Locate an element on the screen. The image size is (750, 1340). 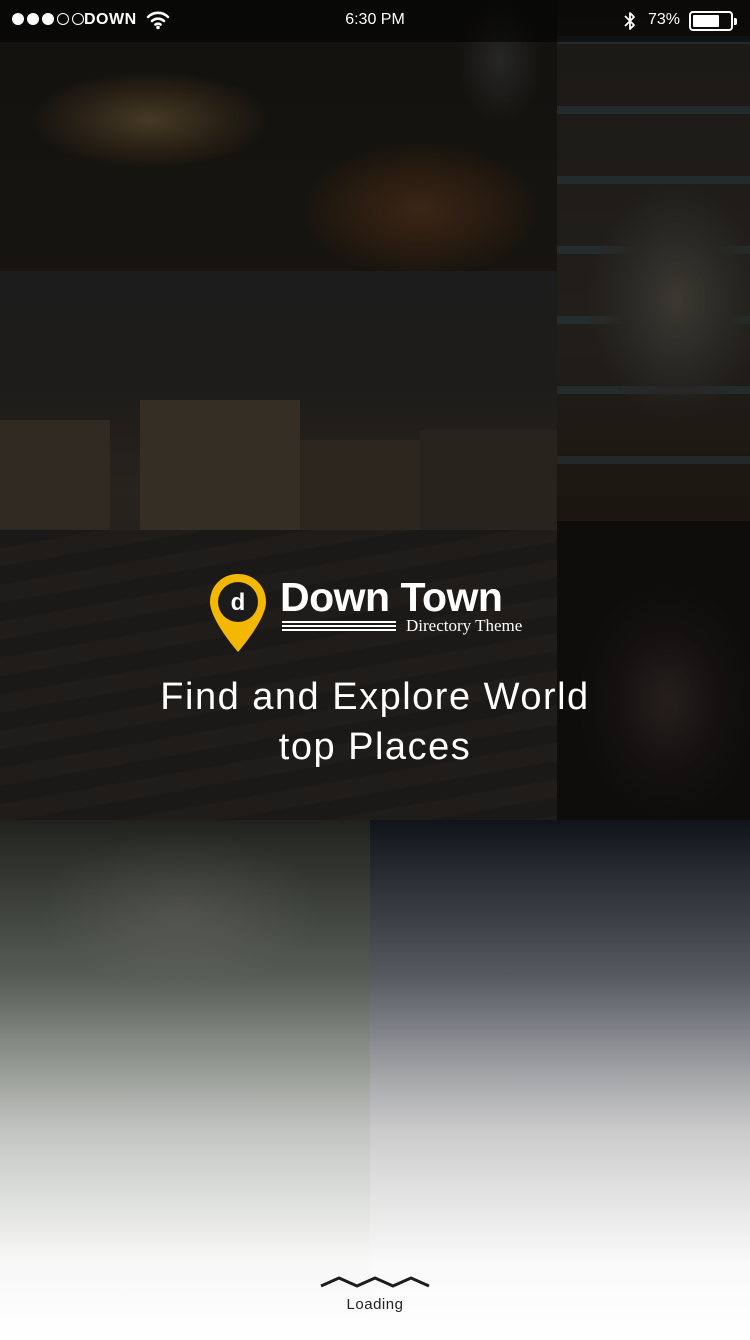
logo-letter: d is located at coordinates (238, 602).